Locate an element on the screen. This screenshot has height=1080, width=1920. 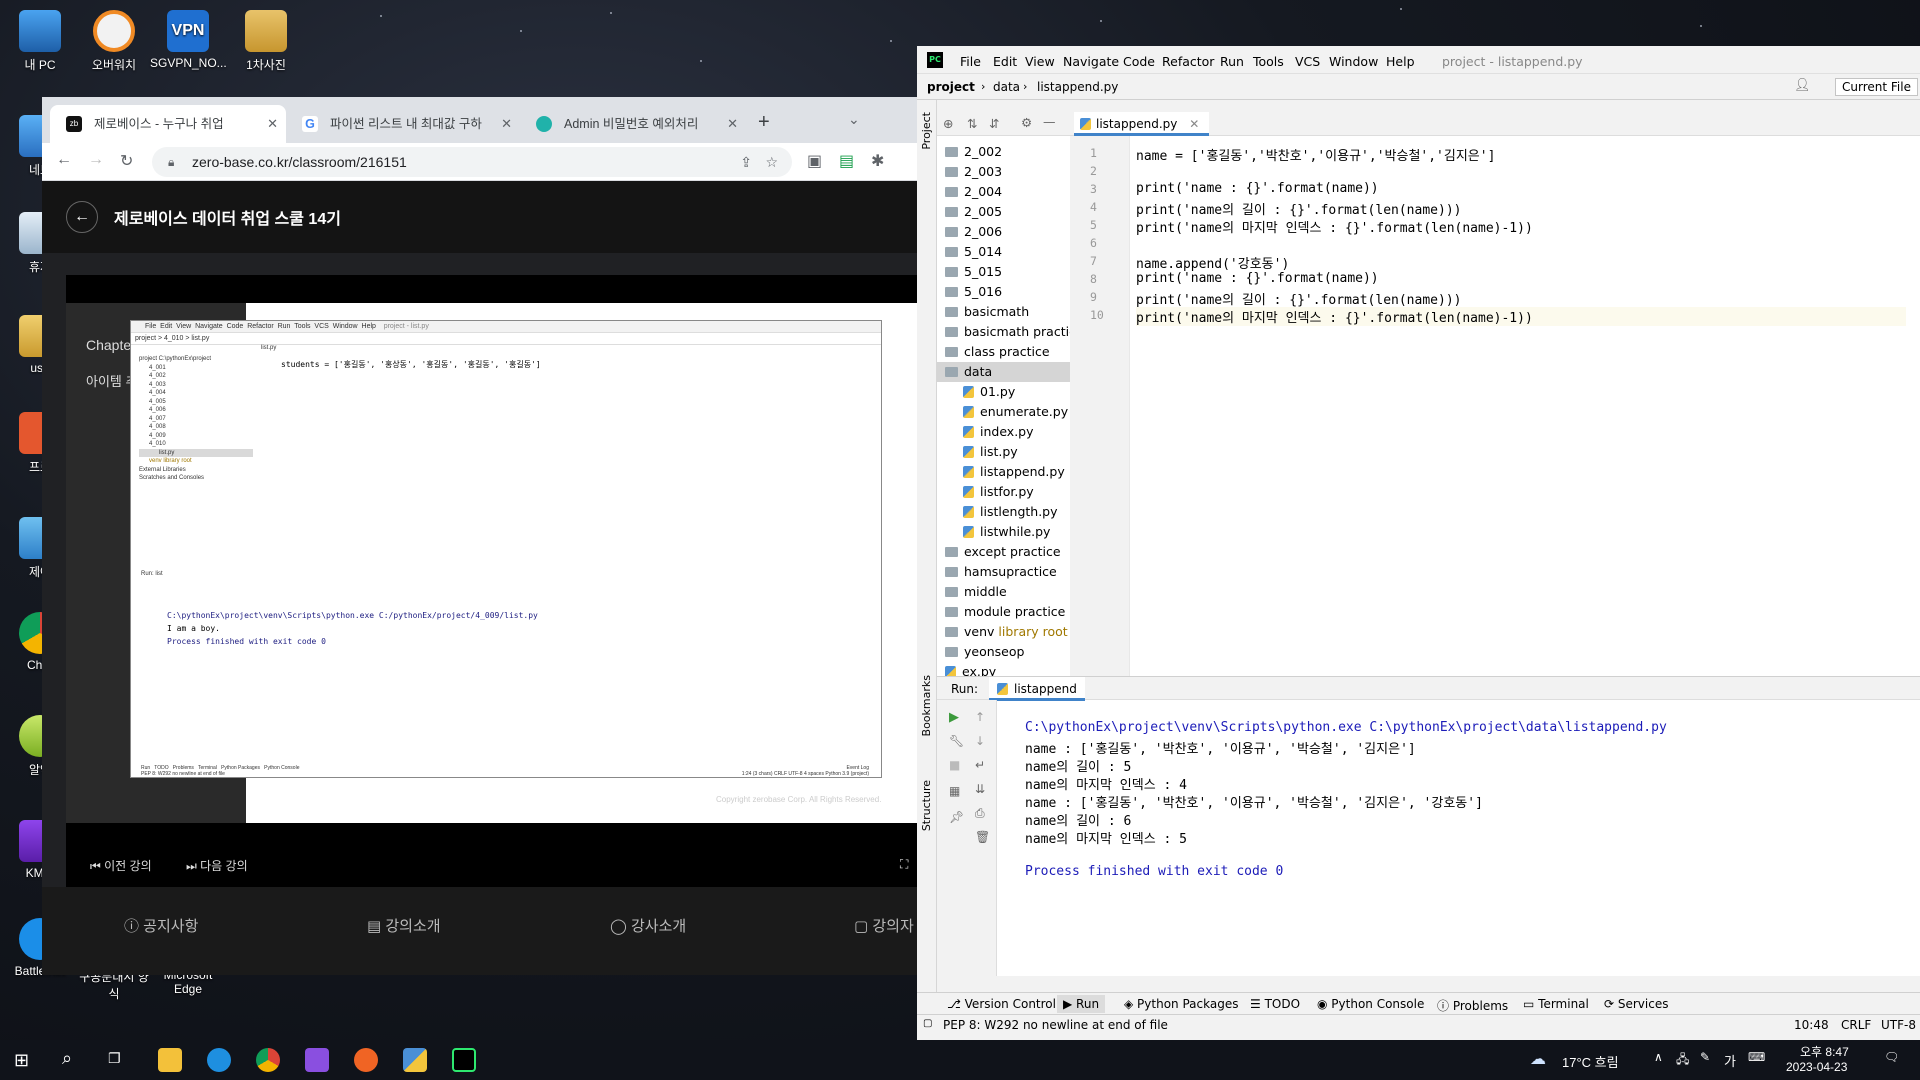
chrome-taskbar-icon is located at coordinates (268, 1060).